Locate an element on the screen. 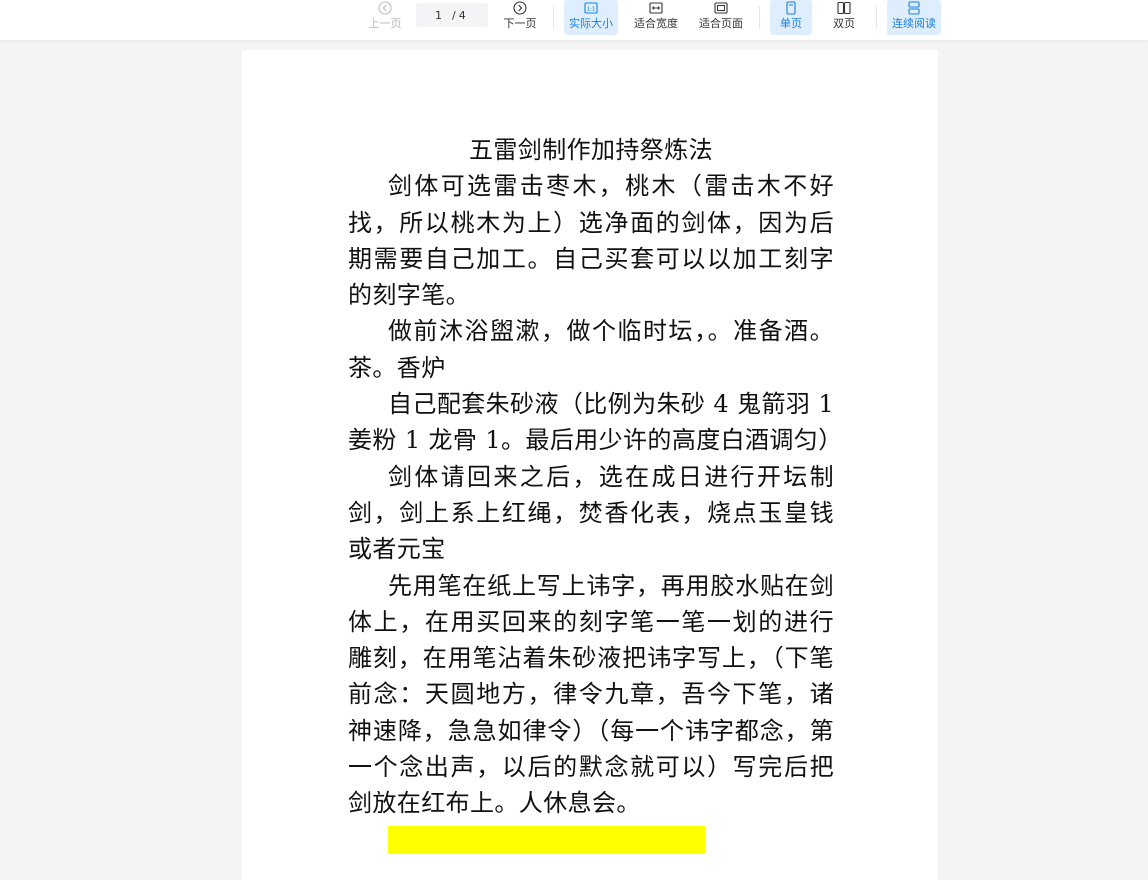  fit-width-button: 适合宽度 is located at coordinates (656, 17).